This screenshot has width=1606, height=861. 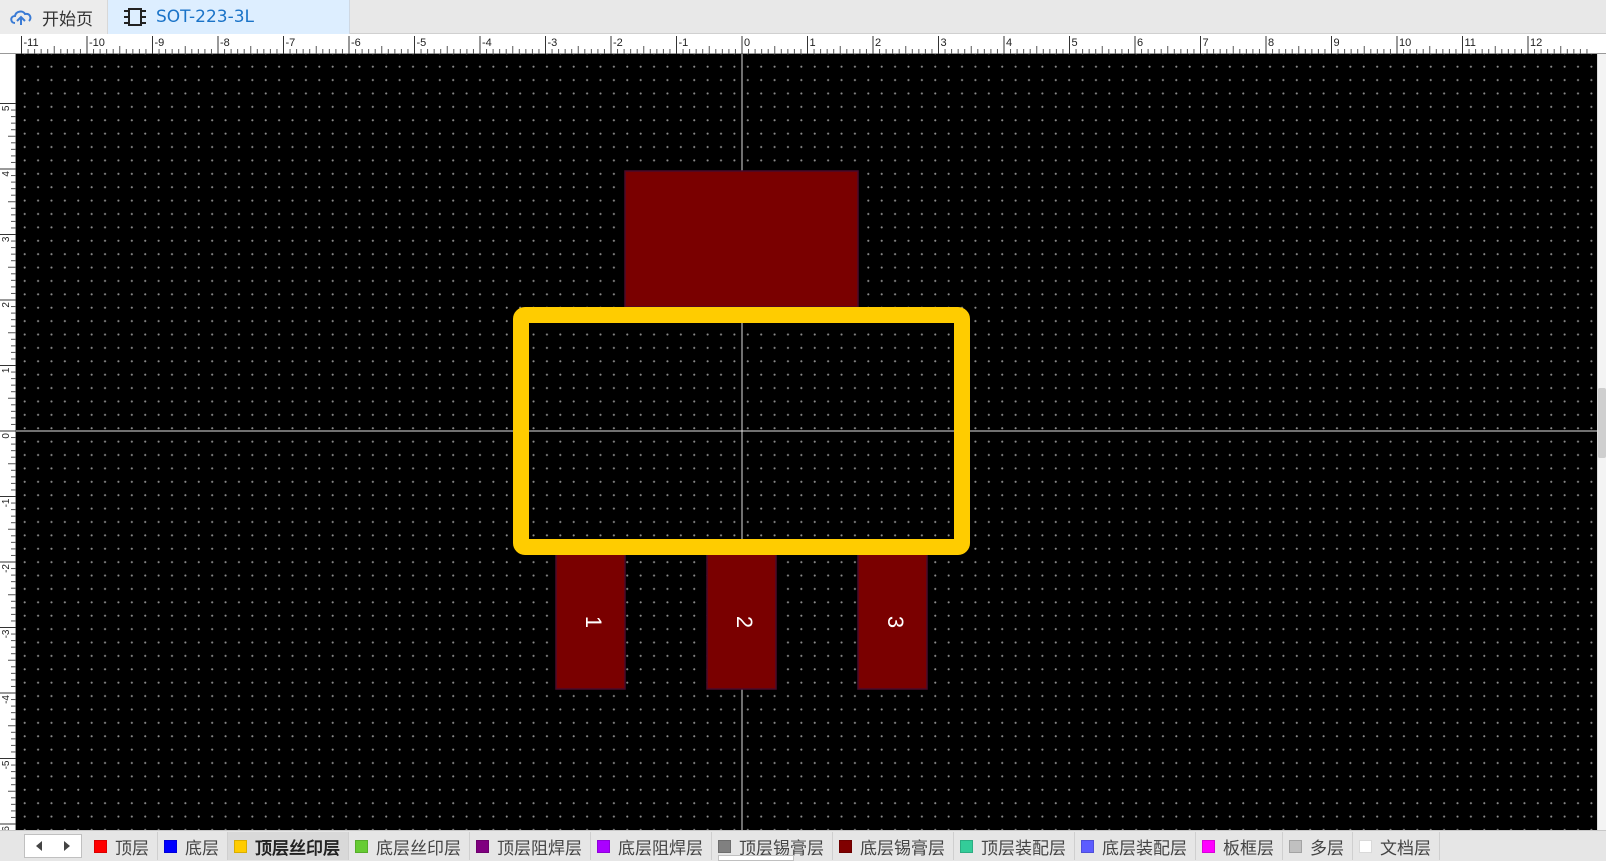 I want to click on ruler-top-label: 5, so click(x=1075, y=43).